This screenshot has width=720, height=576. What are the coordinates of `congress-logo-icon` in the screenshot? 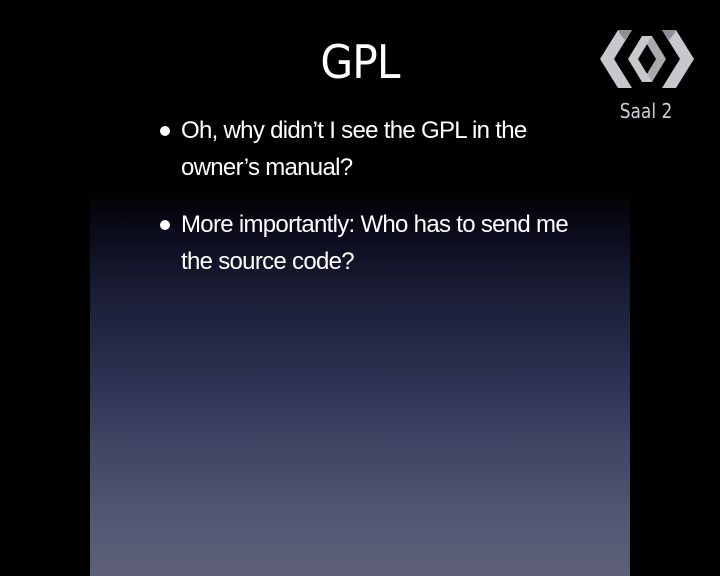 It's located at (647, 59).